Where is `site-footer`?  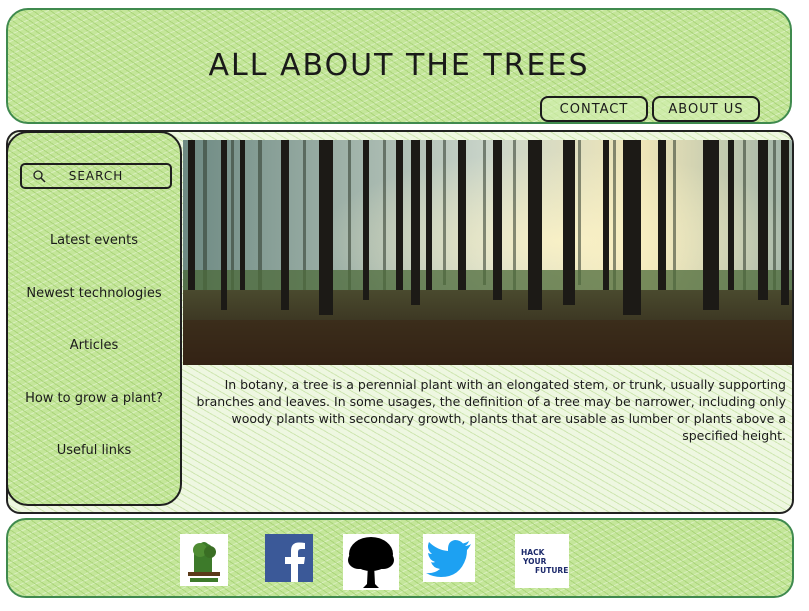 site-footer is located at coordinates (400, 558).